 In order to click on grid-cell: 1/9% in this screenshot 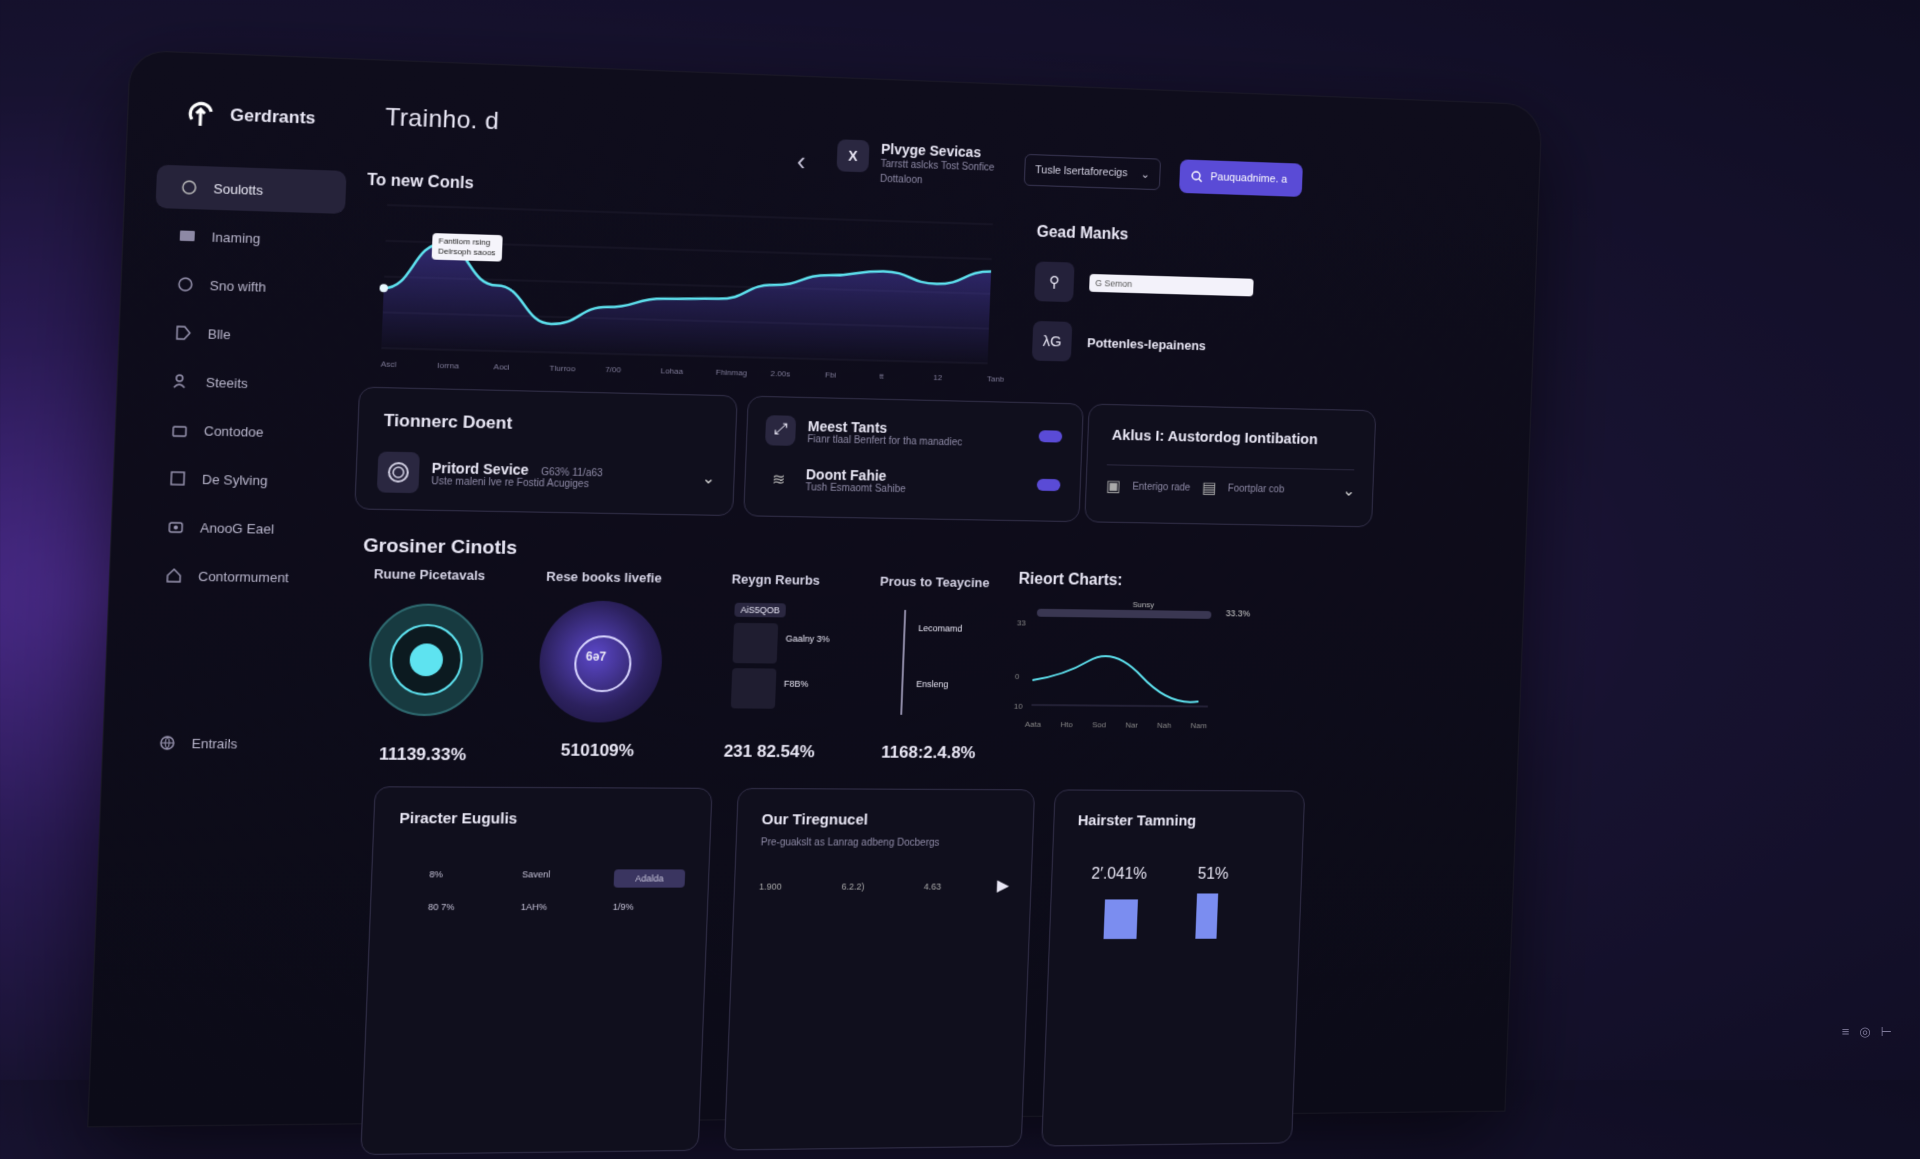, I will do `click(623, 906)`.